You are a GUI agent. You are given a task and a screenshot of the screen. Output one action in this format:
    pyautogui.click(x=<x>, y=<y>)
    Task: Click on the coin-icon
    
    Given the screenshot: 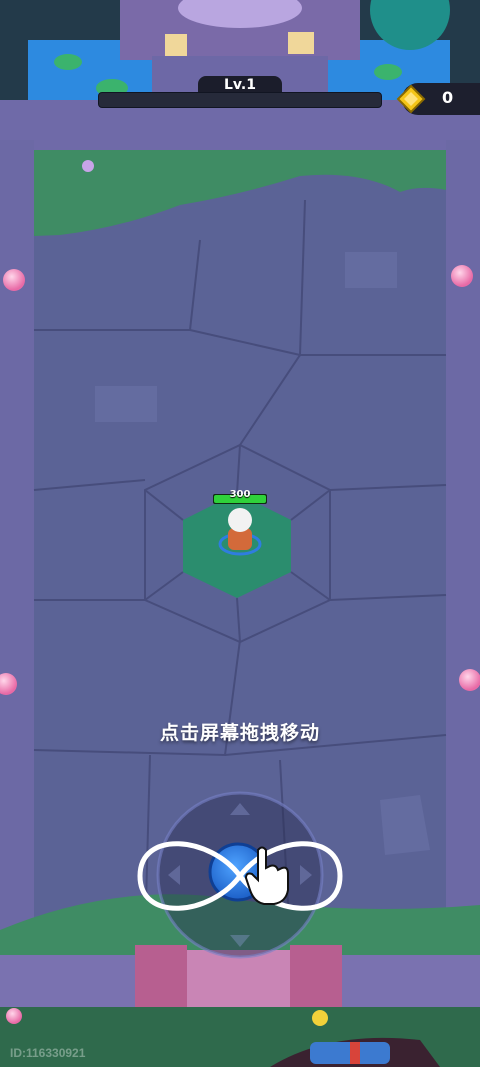 What is the action you would take?
    pyautogui.click(x=411, y=99)
    